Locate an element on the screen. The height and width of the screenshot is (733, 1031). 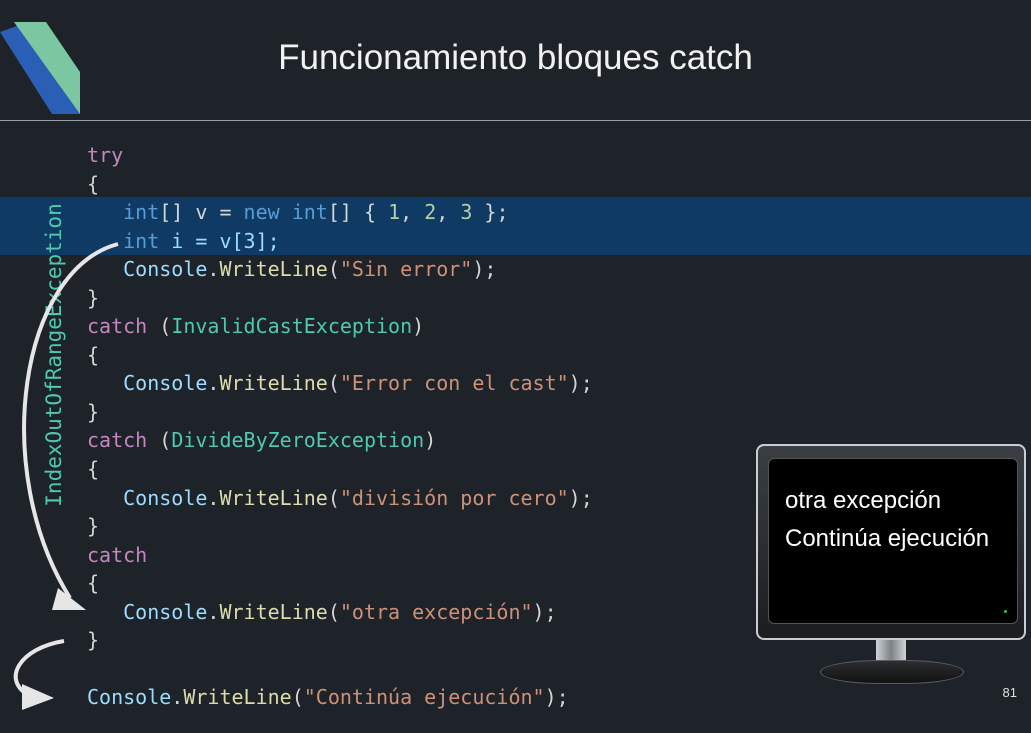
continue-arrow-head is located at coordinates (38, 697).